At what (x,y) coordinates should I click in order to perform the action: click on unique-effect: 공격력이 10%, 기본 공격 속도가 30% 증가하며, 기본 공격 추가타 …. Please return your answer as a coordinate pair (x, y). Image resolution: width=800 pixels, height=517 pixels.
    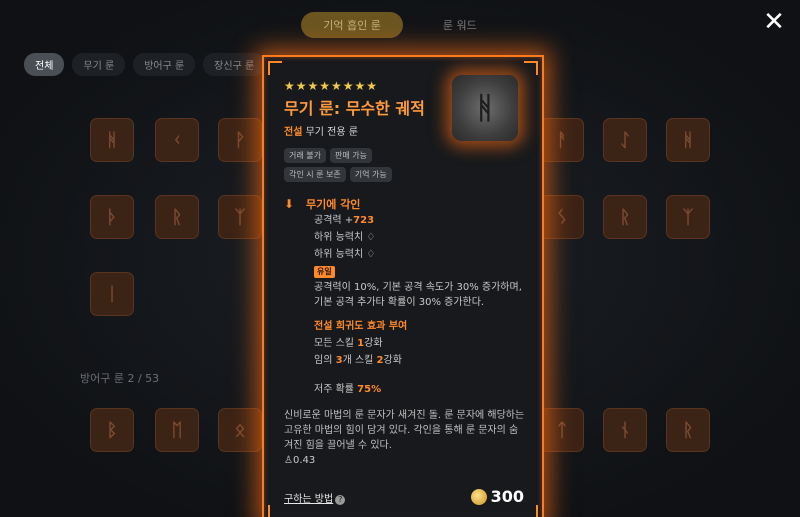
    Looking at the image, I should click on (418, 295).